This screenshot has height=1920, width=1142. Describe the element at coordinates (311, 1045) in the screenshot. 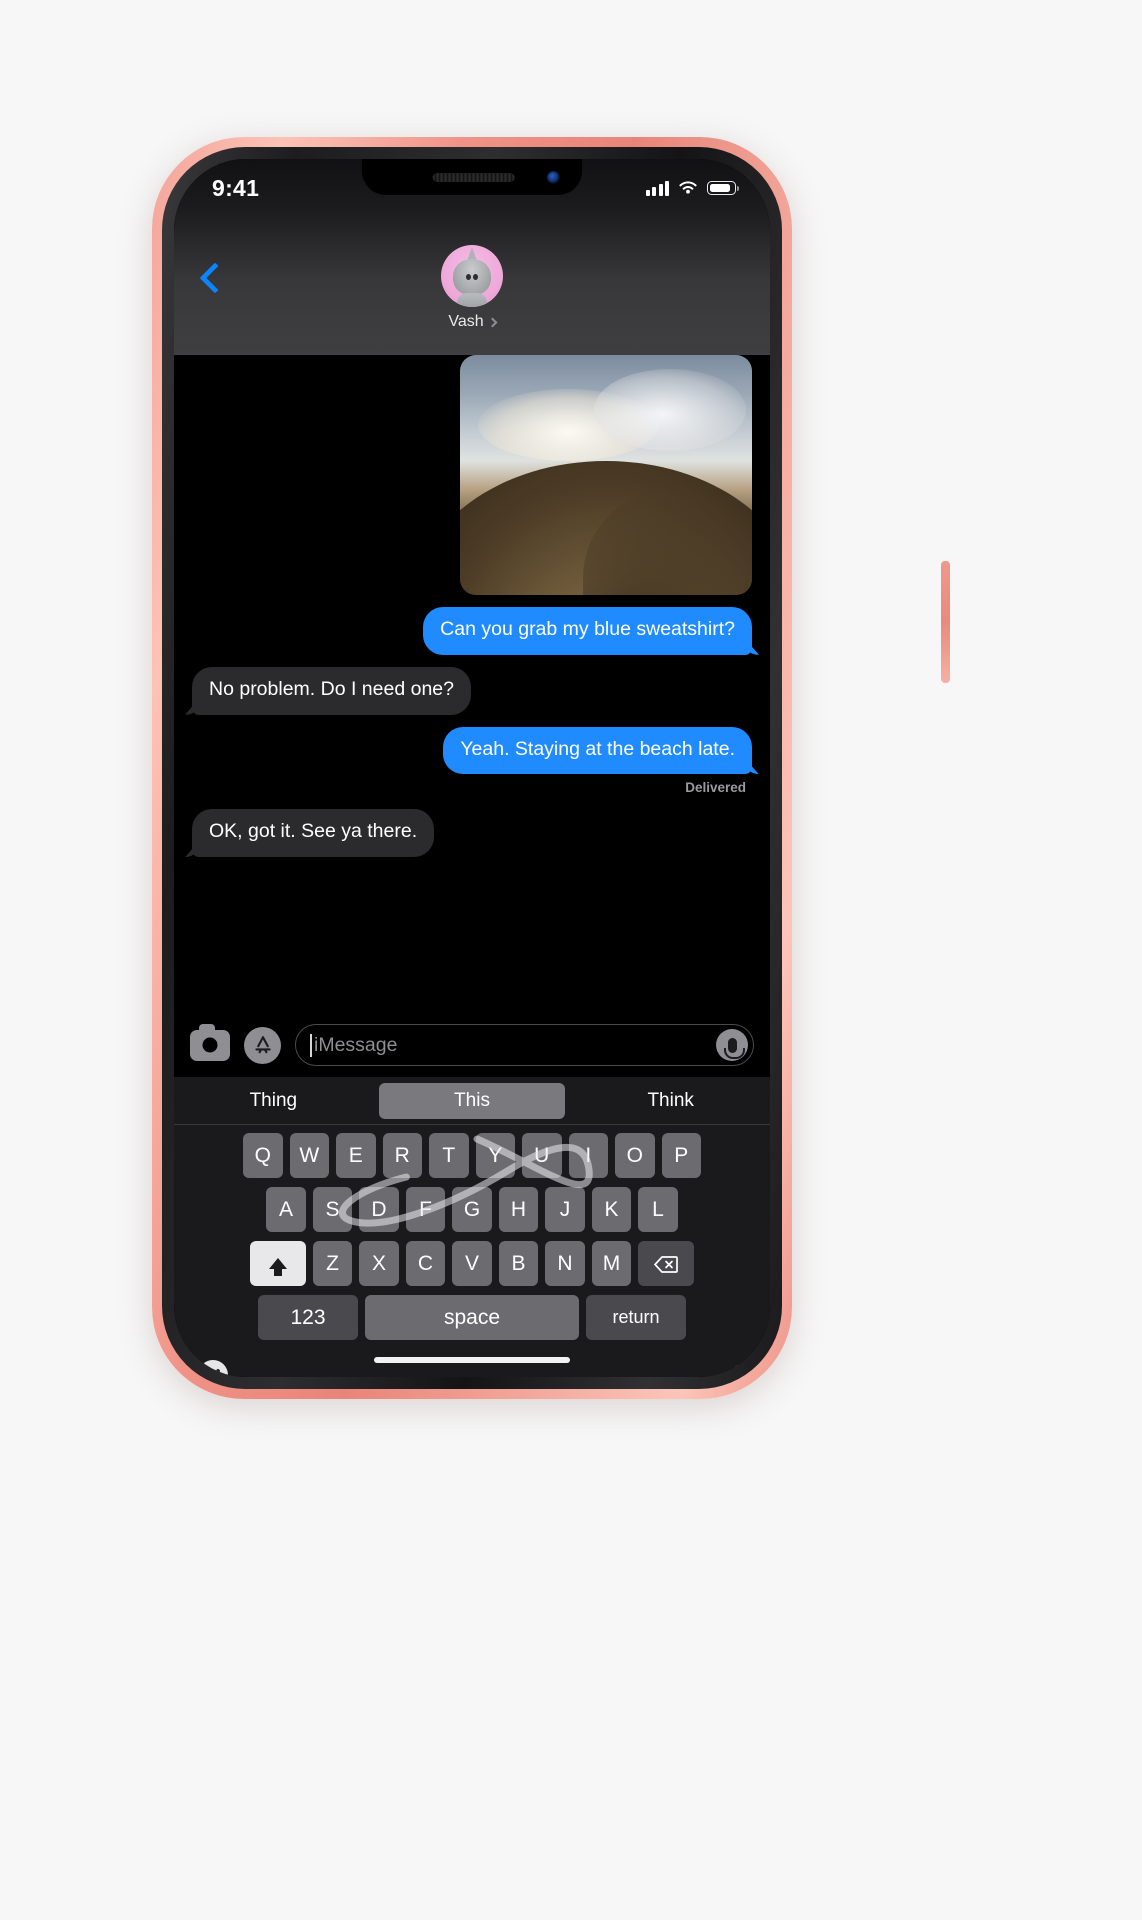

I see `text-cursor` at that location.